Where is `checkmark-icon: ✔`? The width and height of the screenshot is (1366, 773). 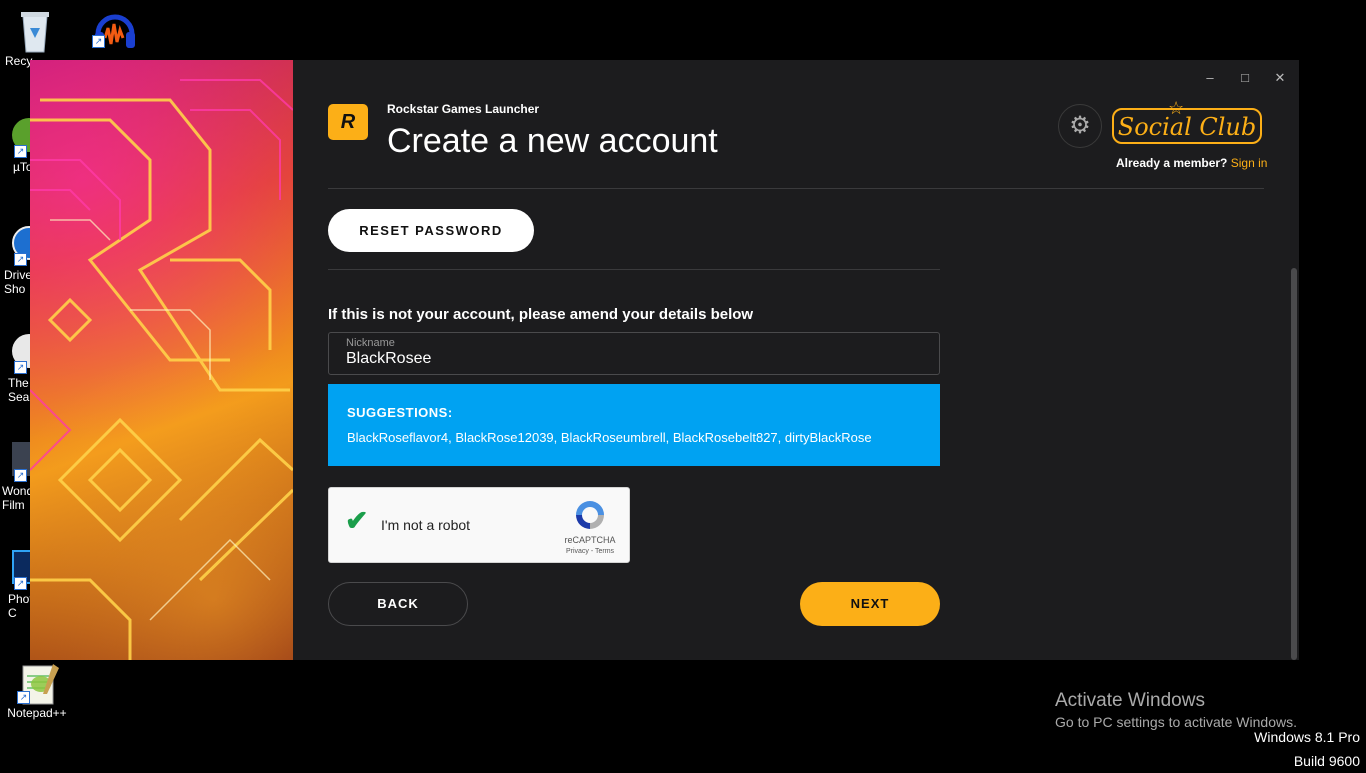 checkmark-icon: ✔ is located at coordinates (356, 520).